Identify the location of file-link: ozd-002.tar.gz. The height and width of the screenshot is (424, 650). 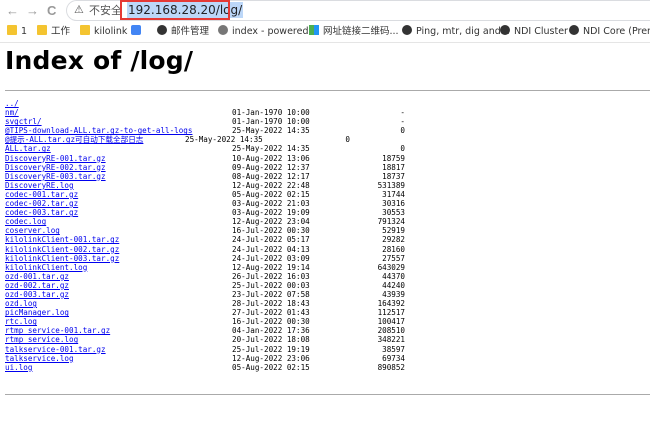
(37, 285).